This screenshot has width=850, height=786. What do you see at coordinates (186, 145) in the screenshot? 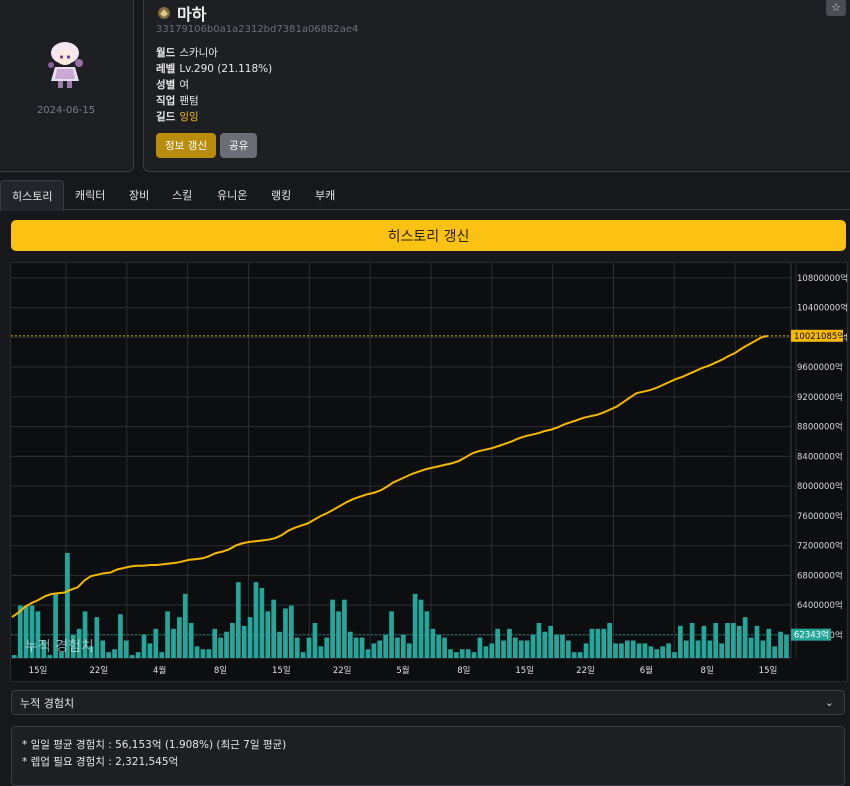
I see `update-info-button: 정보 갱신` at bounding box center [186, 145].